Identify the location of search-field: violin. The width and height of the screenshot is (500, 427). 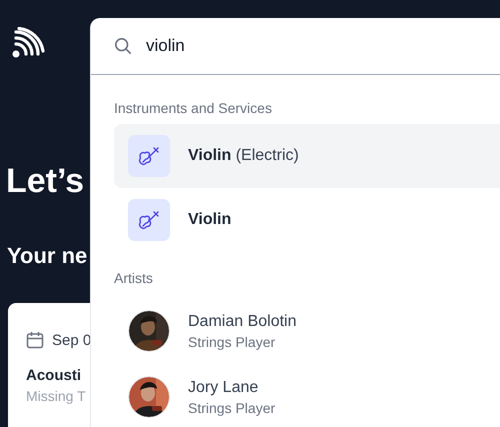
(296, 46).